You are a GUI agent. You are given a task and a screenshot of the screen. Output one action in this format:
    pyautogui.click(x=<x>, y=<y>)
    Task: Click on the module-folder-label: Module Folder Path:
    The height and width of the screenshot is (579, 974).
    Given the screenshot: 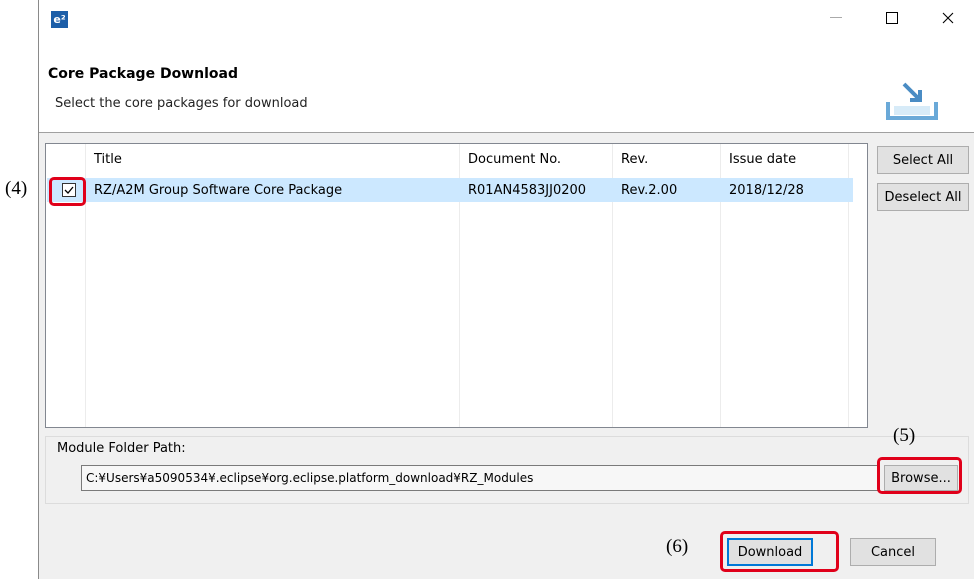 What is the action you would take?
    pyautogui.click(x=121, y=448)
    